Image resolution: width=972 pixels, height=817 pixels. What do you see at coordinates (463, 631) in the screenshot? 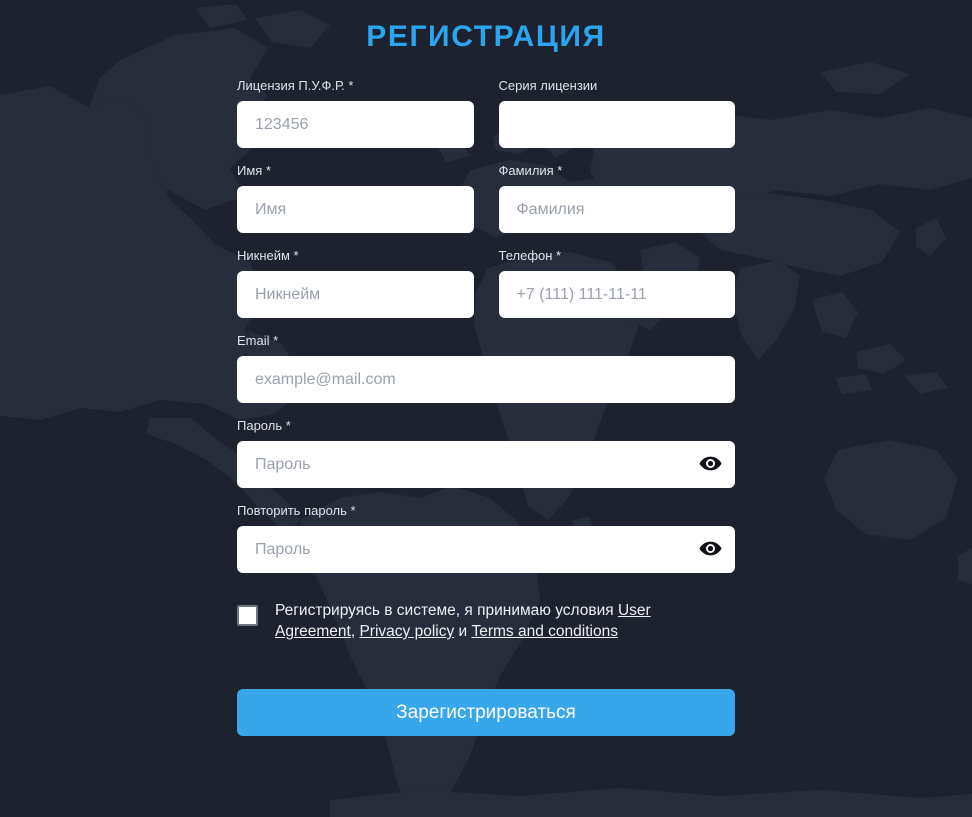
I see `agreement-conjunction: и` at bounding box center [463, 631].